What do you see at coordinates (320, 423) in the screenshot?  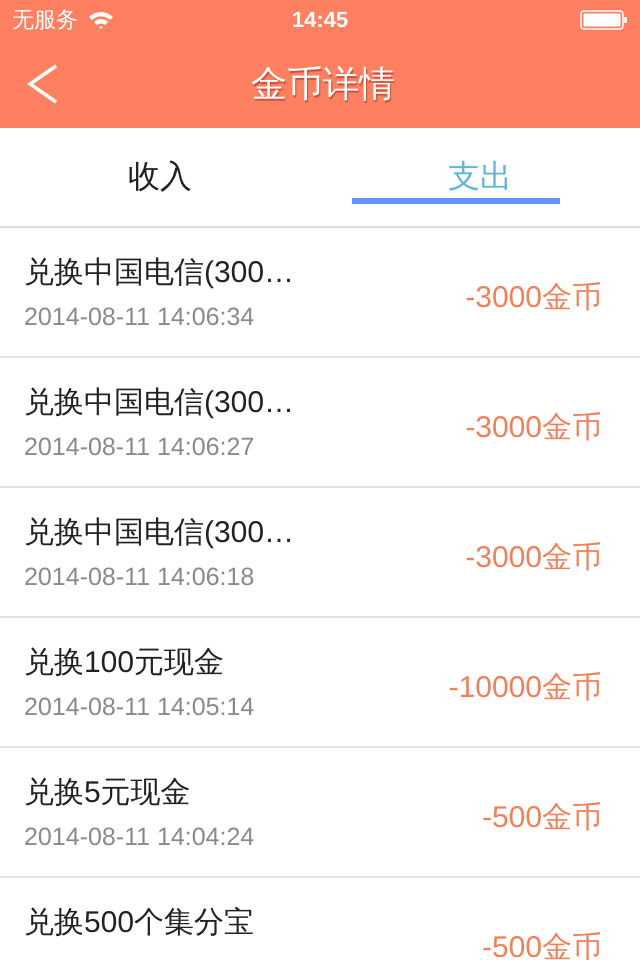 I see `record-row: 兑换中国电信(300… 2014-08-11 14:06:27 -3000金币` at bounding box center [320, 423].